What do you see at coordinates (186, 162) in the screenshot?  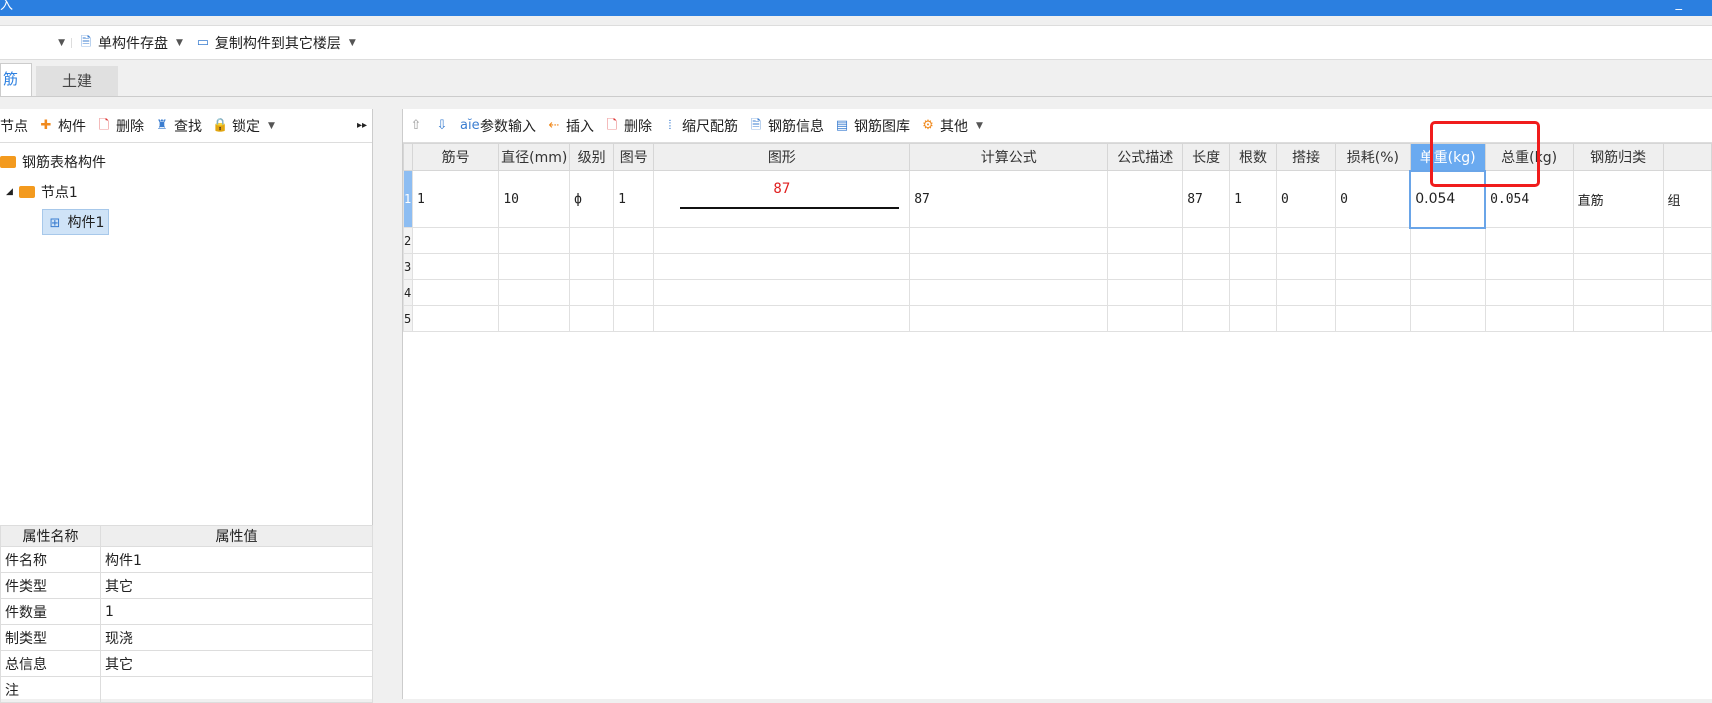 I see `tree-root: 钢筋表格构件` at bounding box center [186, 162].